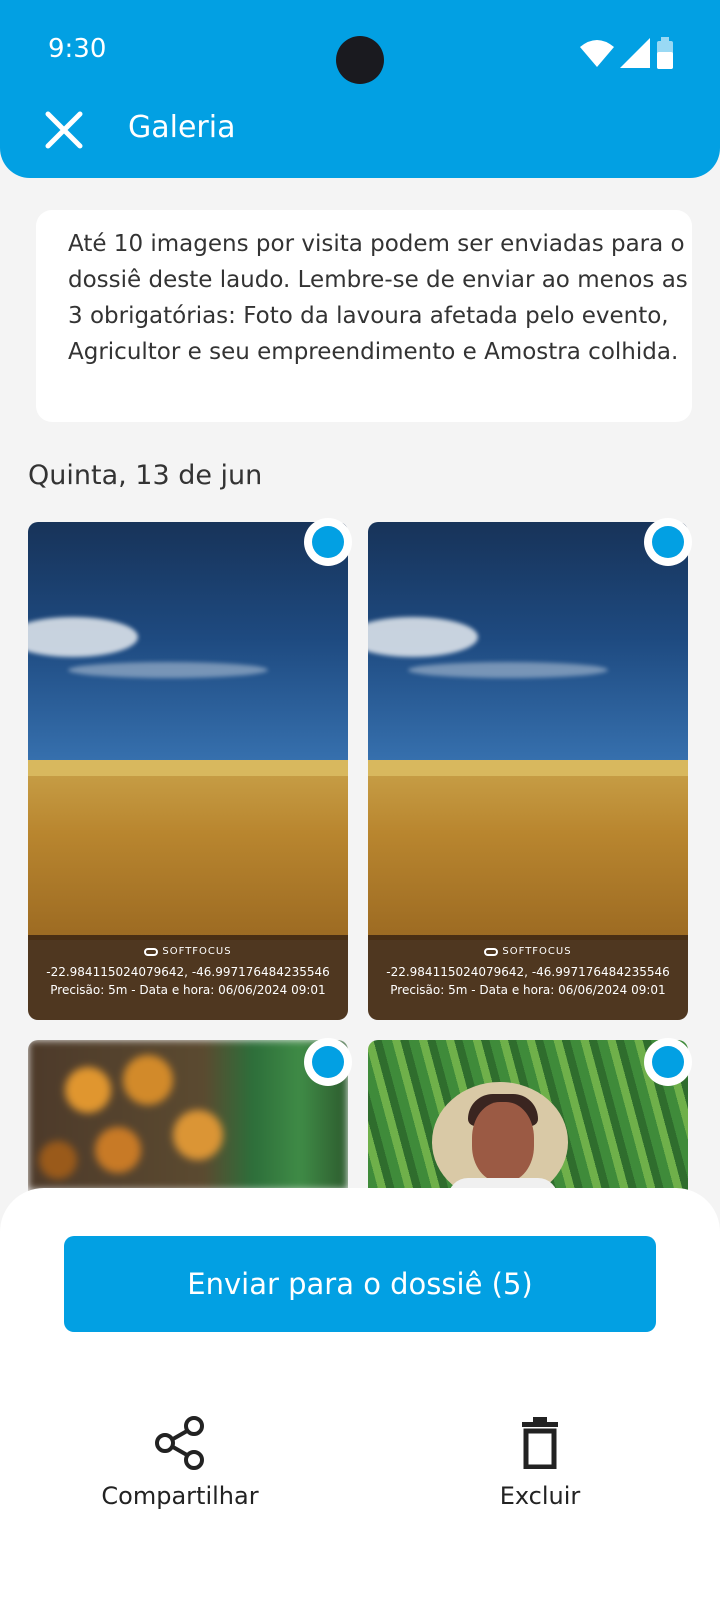 The height and width of the screenshot is (1600, 720). What do you see at coordinates (635, 53) in the screenshot?
I see `signal-icon` at bounding box center [635, 53].